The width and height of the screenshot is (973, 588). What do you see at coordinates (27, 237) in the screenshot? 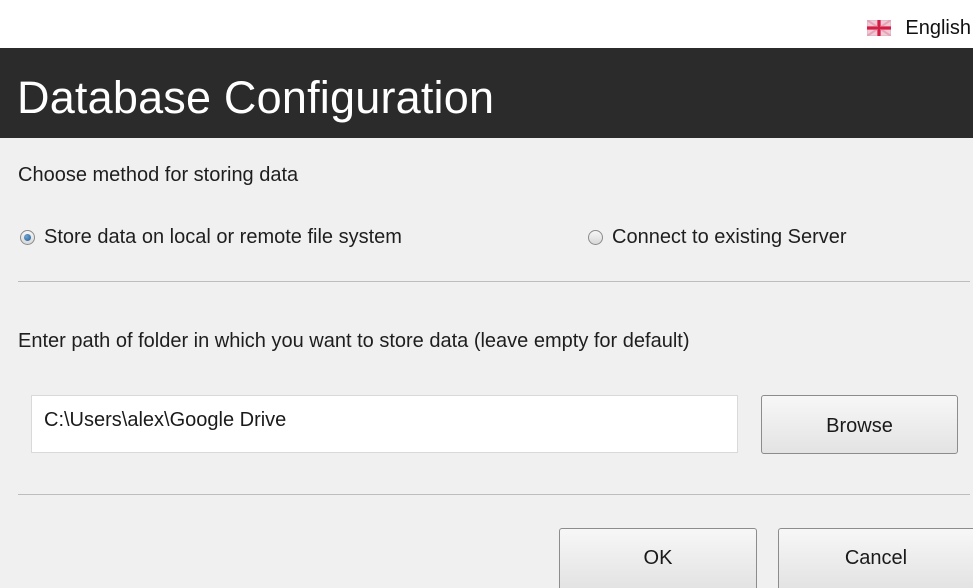
I see `radio-selected-icon` at bounding box center [27, 237].